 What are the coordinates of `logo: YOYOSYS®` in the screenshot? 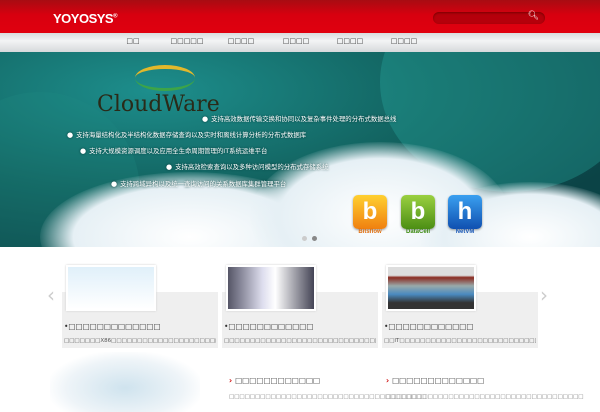 It's located at (85, 18).